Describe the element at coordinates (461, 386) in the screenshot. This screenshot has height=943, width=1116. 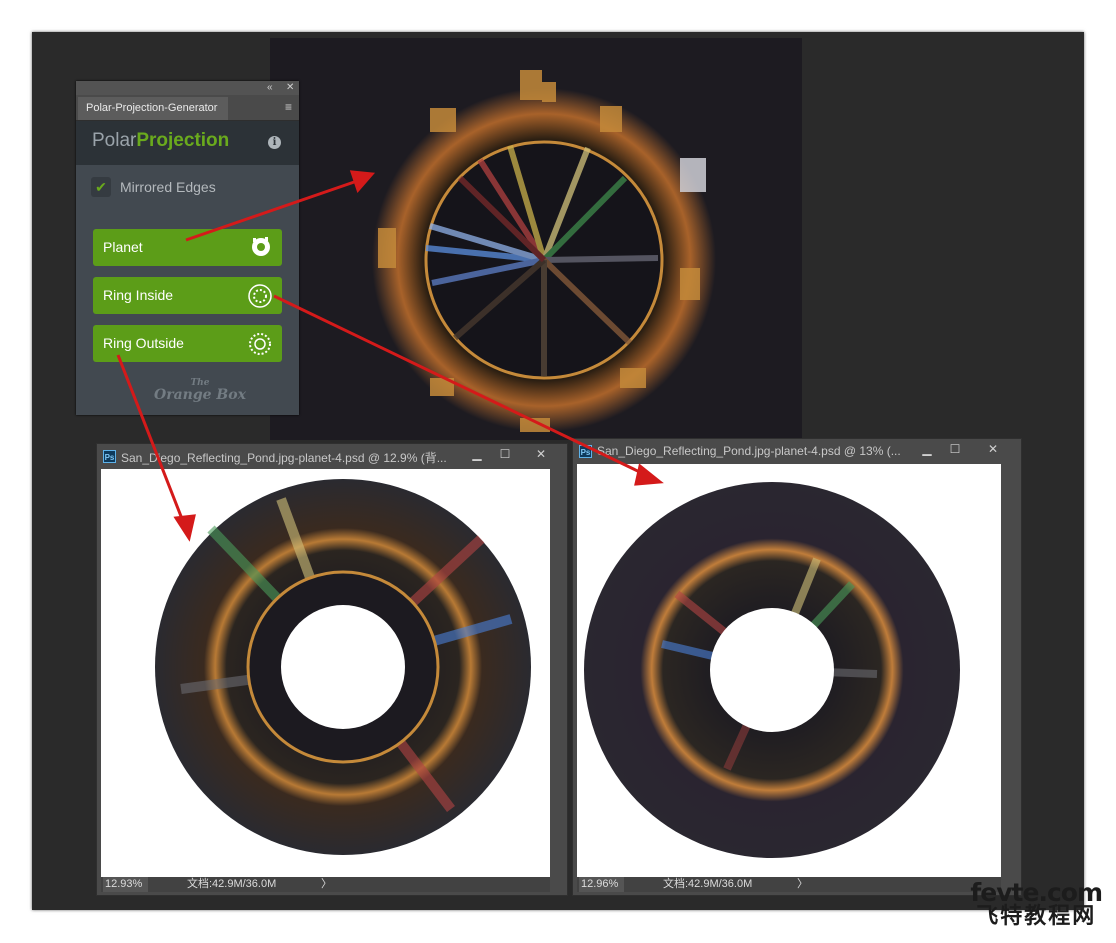
I see `arrow-ring-inside` at that location.